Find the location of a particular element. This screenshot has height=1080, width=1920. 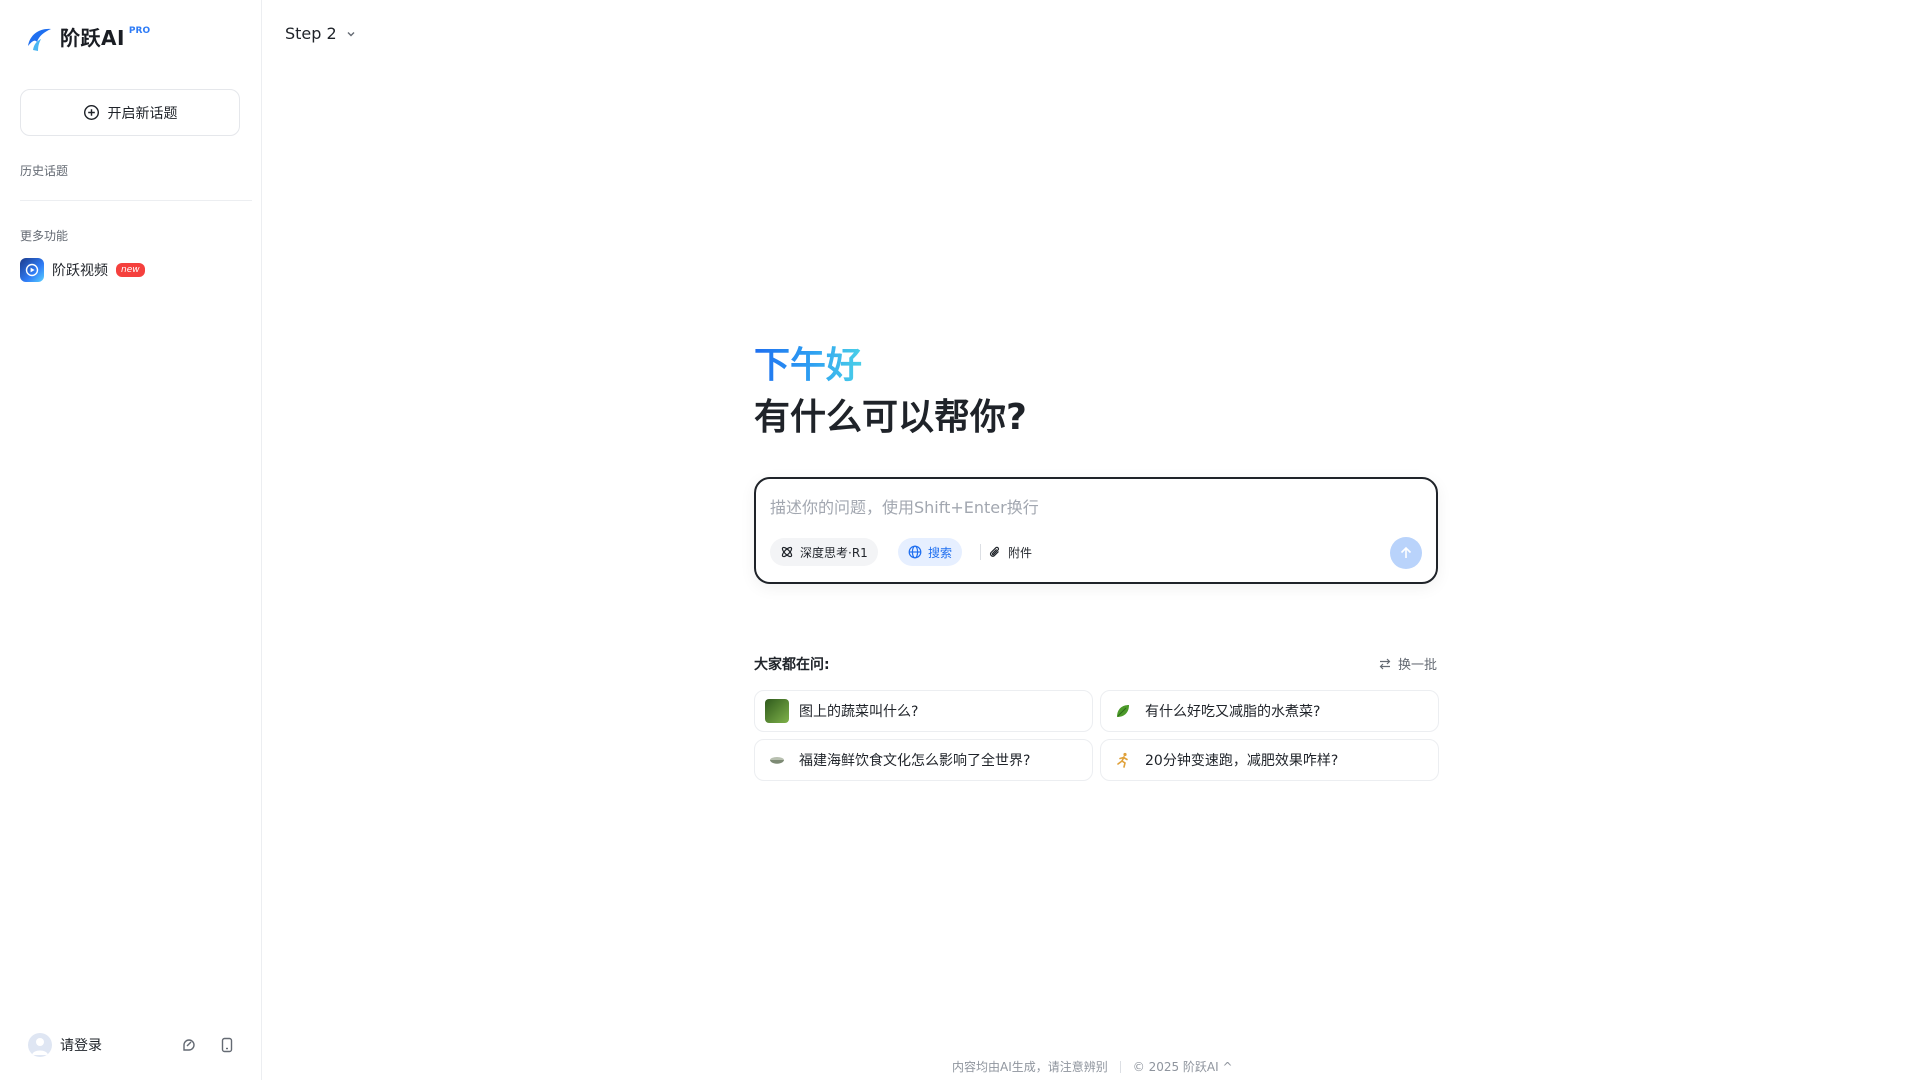

footer: 内容均由AI生成，请注意辨别 © 2025 阶跃AI ^ is located at coordinates (1092, 1066).